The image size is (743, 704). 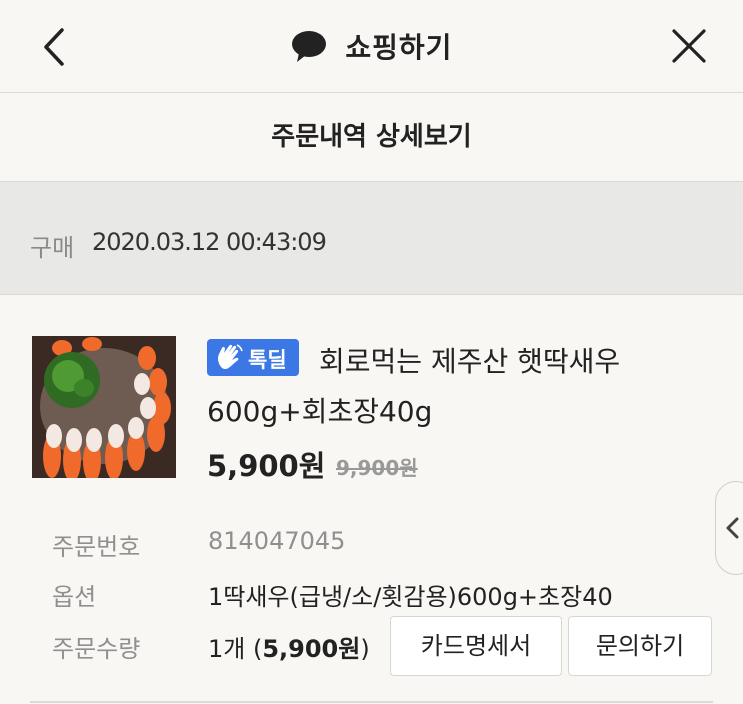 I want to click on close-icon, so click(x=689, y=46).